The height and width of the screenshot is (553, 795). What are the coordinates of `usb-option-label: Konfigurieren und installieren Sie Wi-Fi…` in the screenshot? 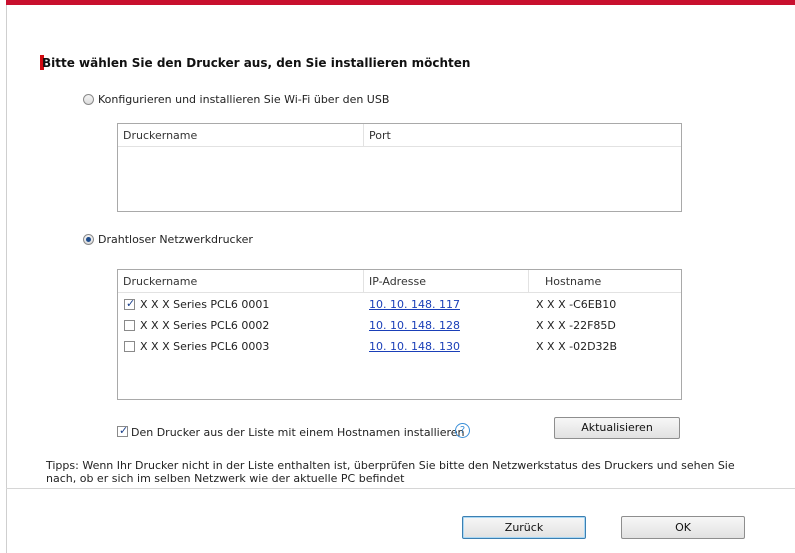 It's located at (243, 99).